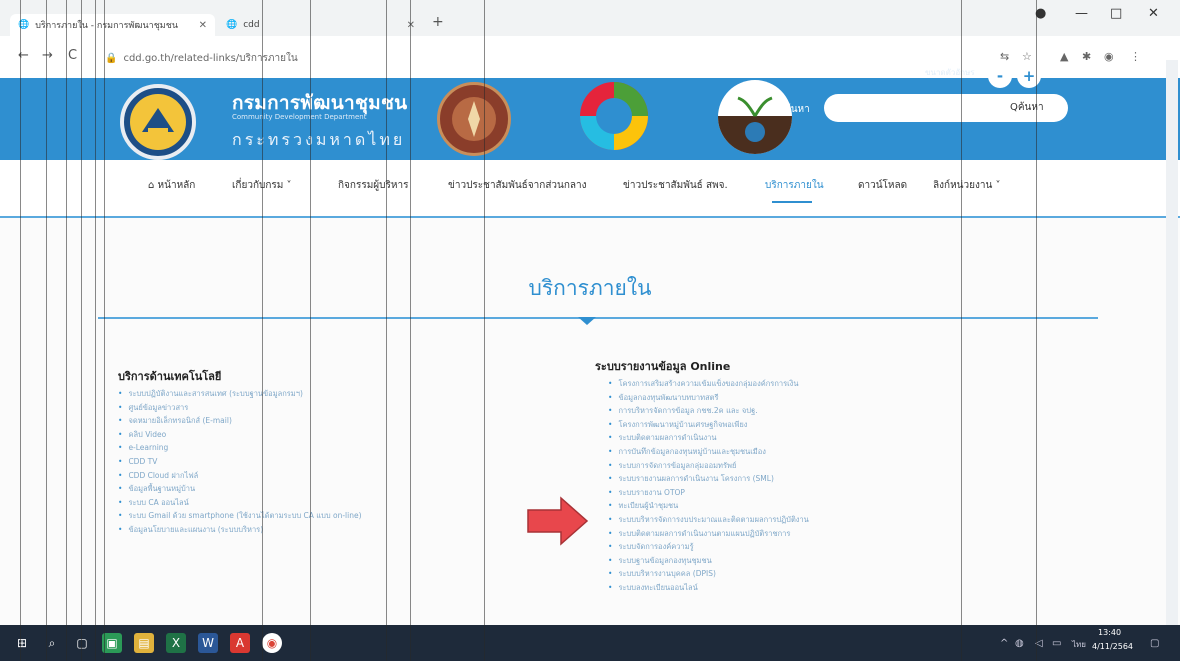 The width and height of the screenshot is (1180, 661). What do you see at coordinates (818, 425) in the screenshot?
I see `list-item: โครงการพัฒนาหมู่บ้านเศรษฐกิจพอเพียง` at bounding box center [818, 425].